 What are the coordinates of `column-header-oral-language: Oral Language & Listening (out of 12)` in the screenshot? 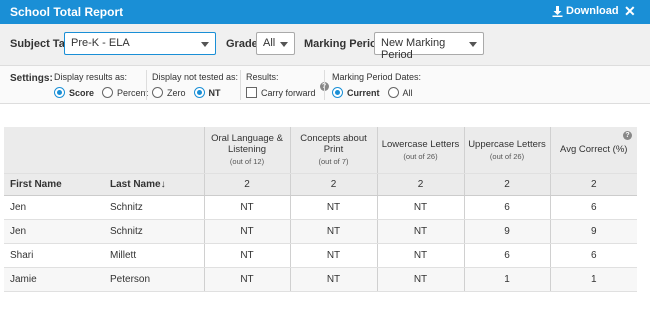 It's located at (246, 150).